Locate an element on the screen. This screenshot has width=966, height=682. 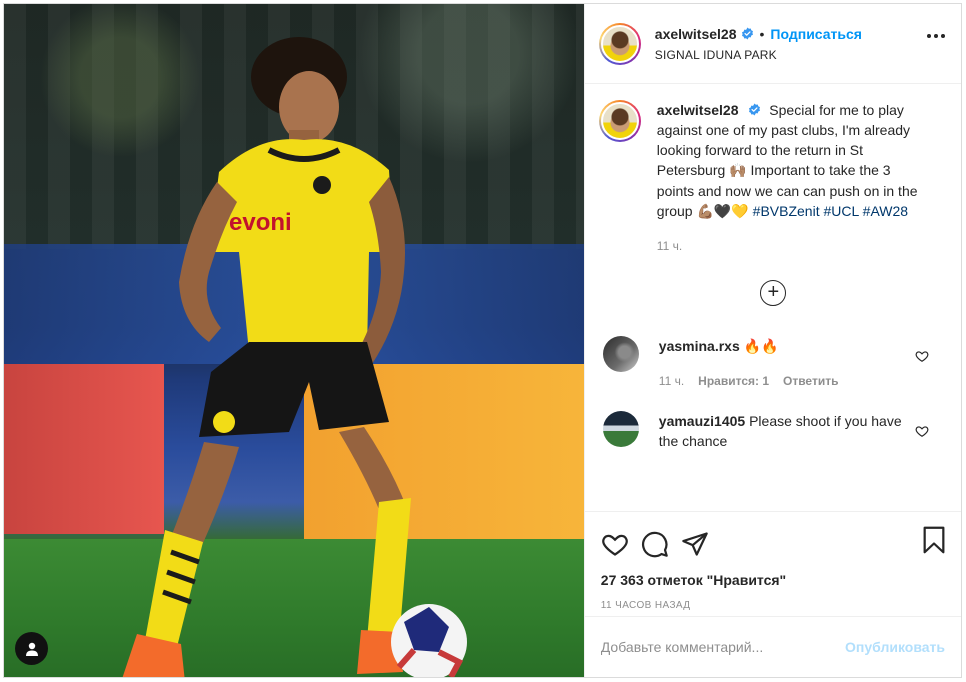
comment-likes: Нравится: 1 is located at coordinates (733, 381).